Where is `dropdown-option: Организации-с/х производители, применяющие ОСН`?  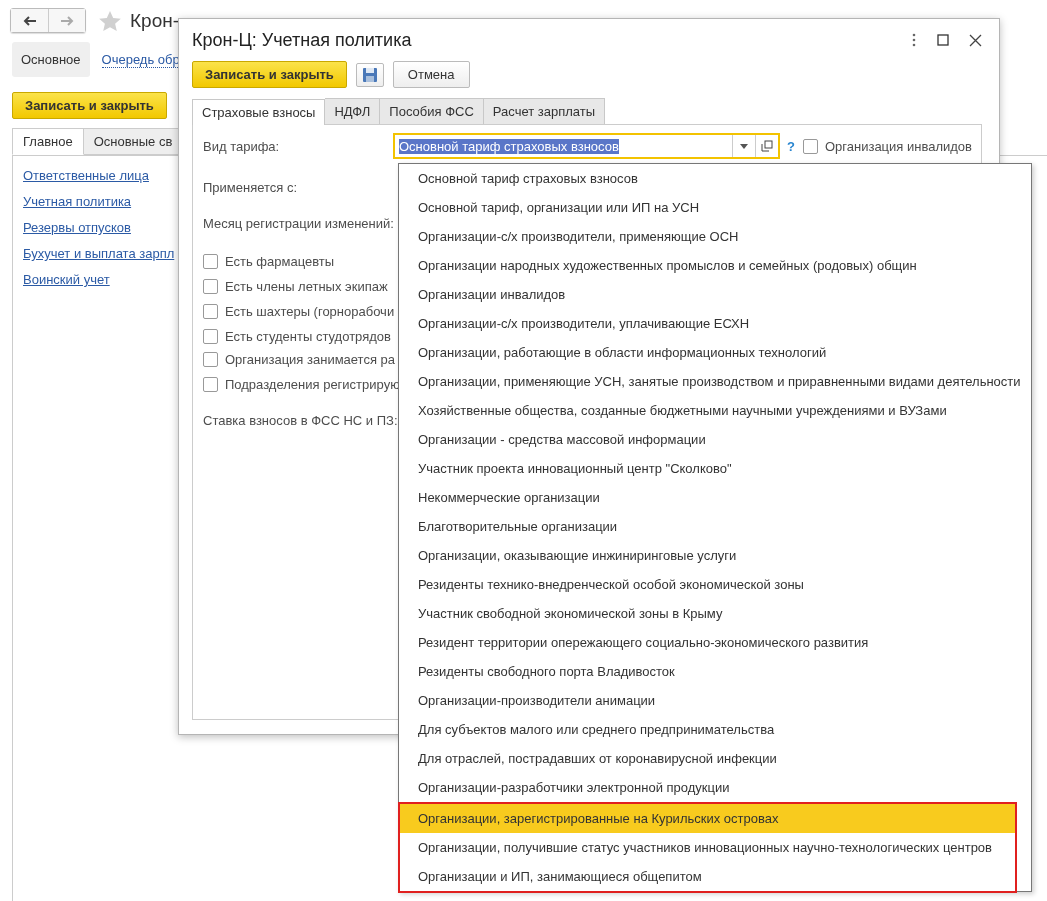 dropdown-option: Организации-с/х производители, применяющие ОСН is located at coordinates (715, 236).